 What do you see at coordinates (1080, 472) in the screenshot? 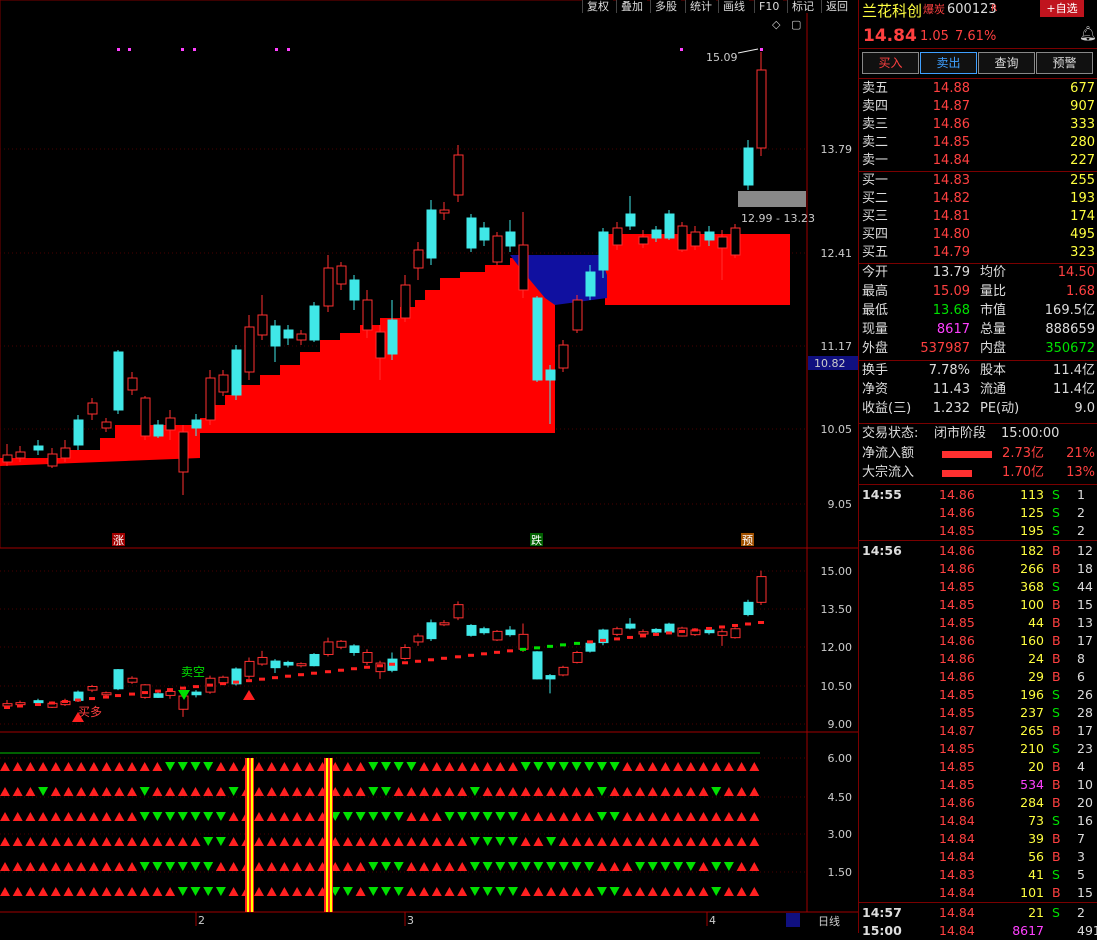
I see `flow-pct: 13%` at bounding box center [1080, 472].